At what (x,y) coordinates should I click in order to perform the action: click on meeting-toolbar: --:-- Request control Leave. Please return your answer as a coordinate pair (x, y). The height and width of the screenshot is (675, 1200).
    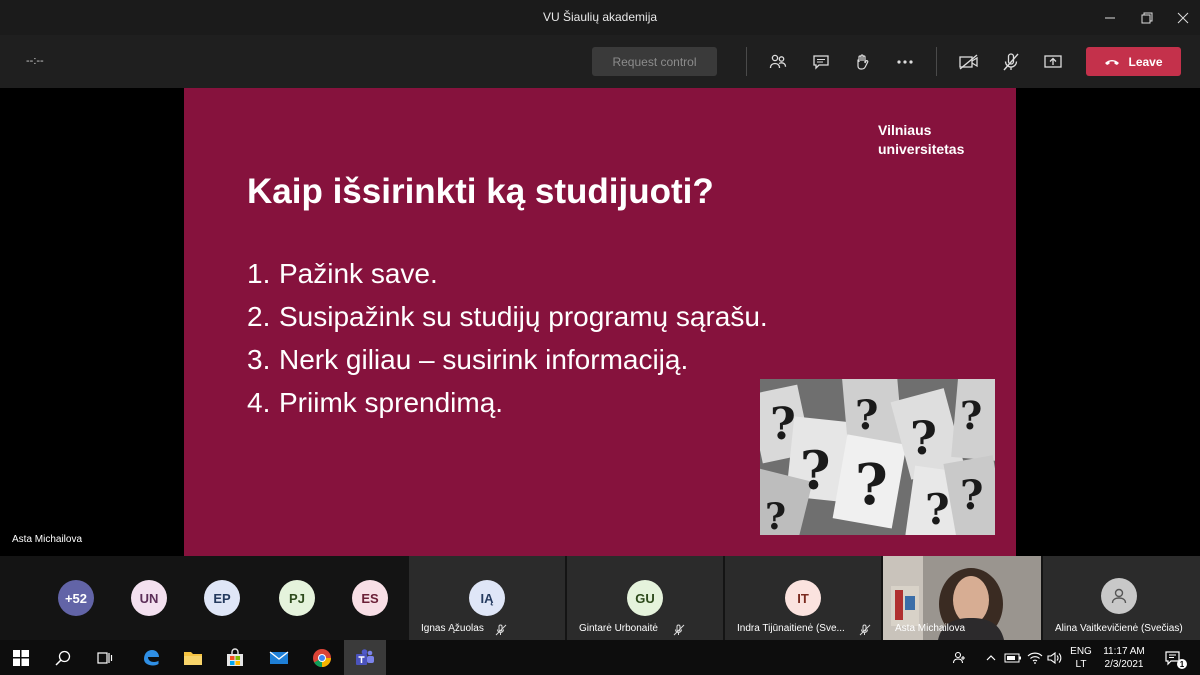
    Looking at the image, I should click on (600, 61).